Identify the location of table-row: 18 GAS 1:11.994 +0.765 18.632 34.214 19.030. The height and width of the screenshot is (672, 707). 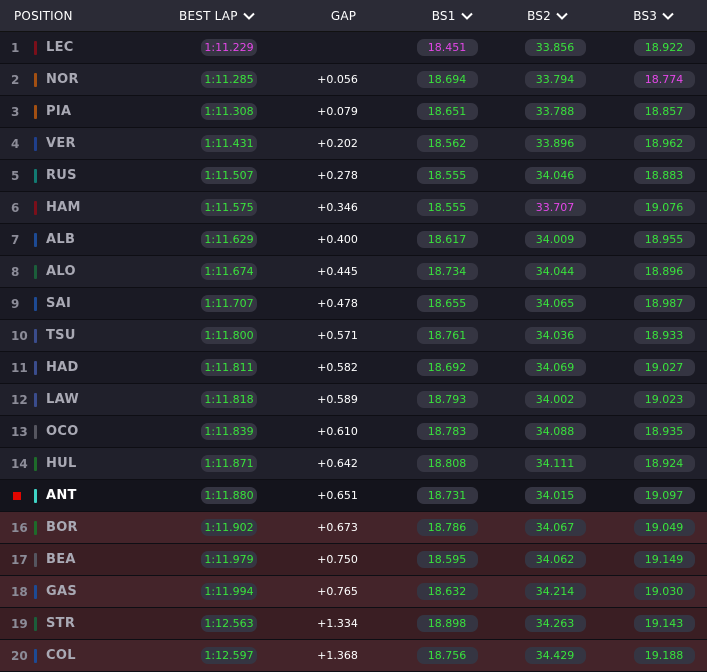
(353, 592).